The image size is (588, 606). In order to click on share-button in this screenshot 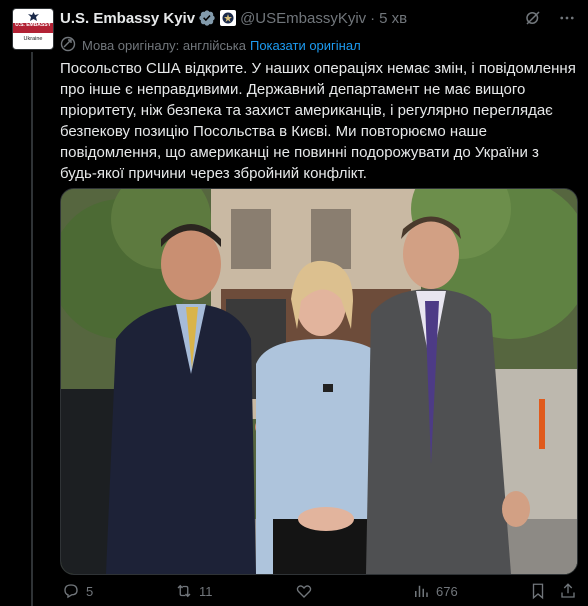, I will do `click(568, 591)`.